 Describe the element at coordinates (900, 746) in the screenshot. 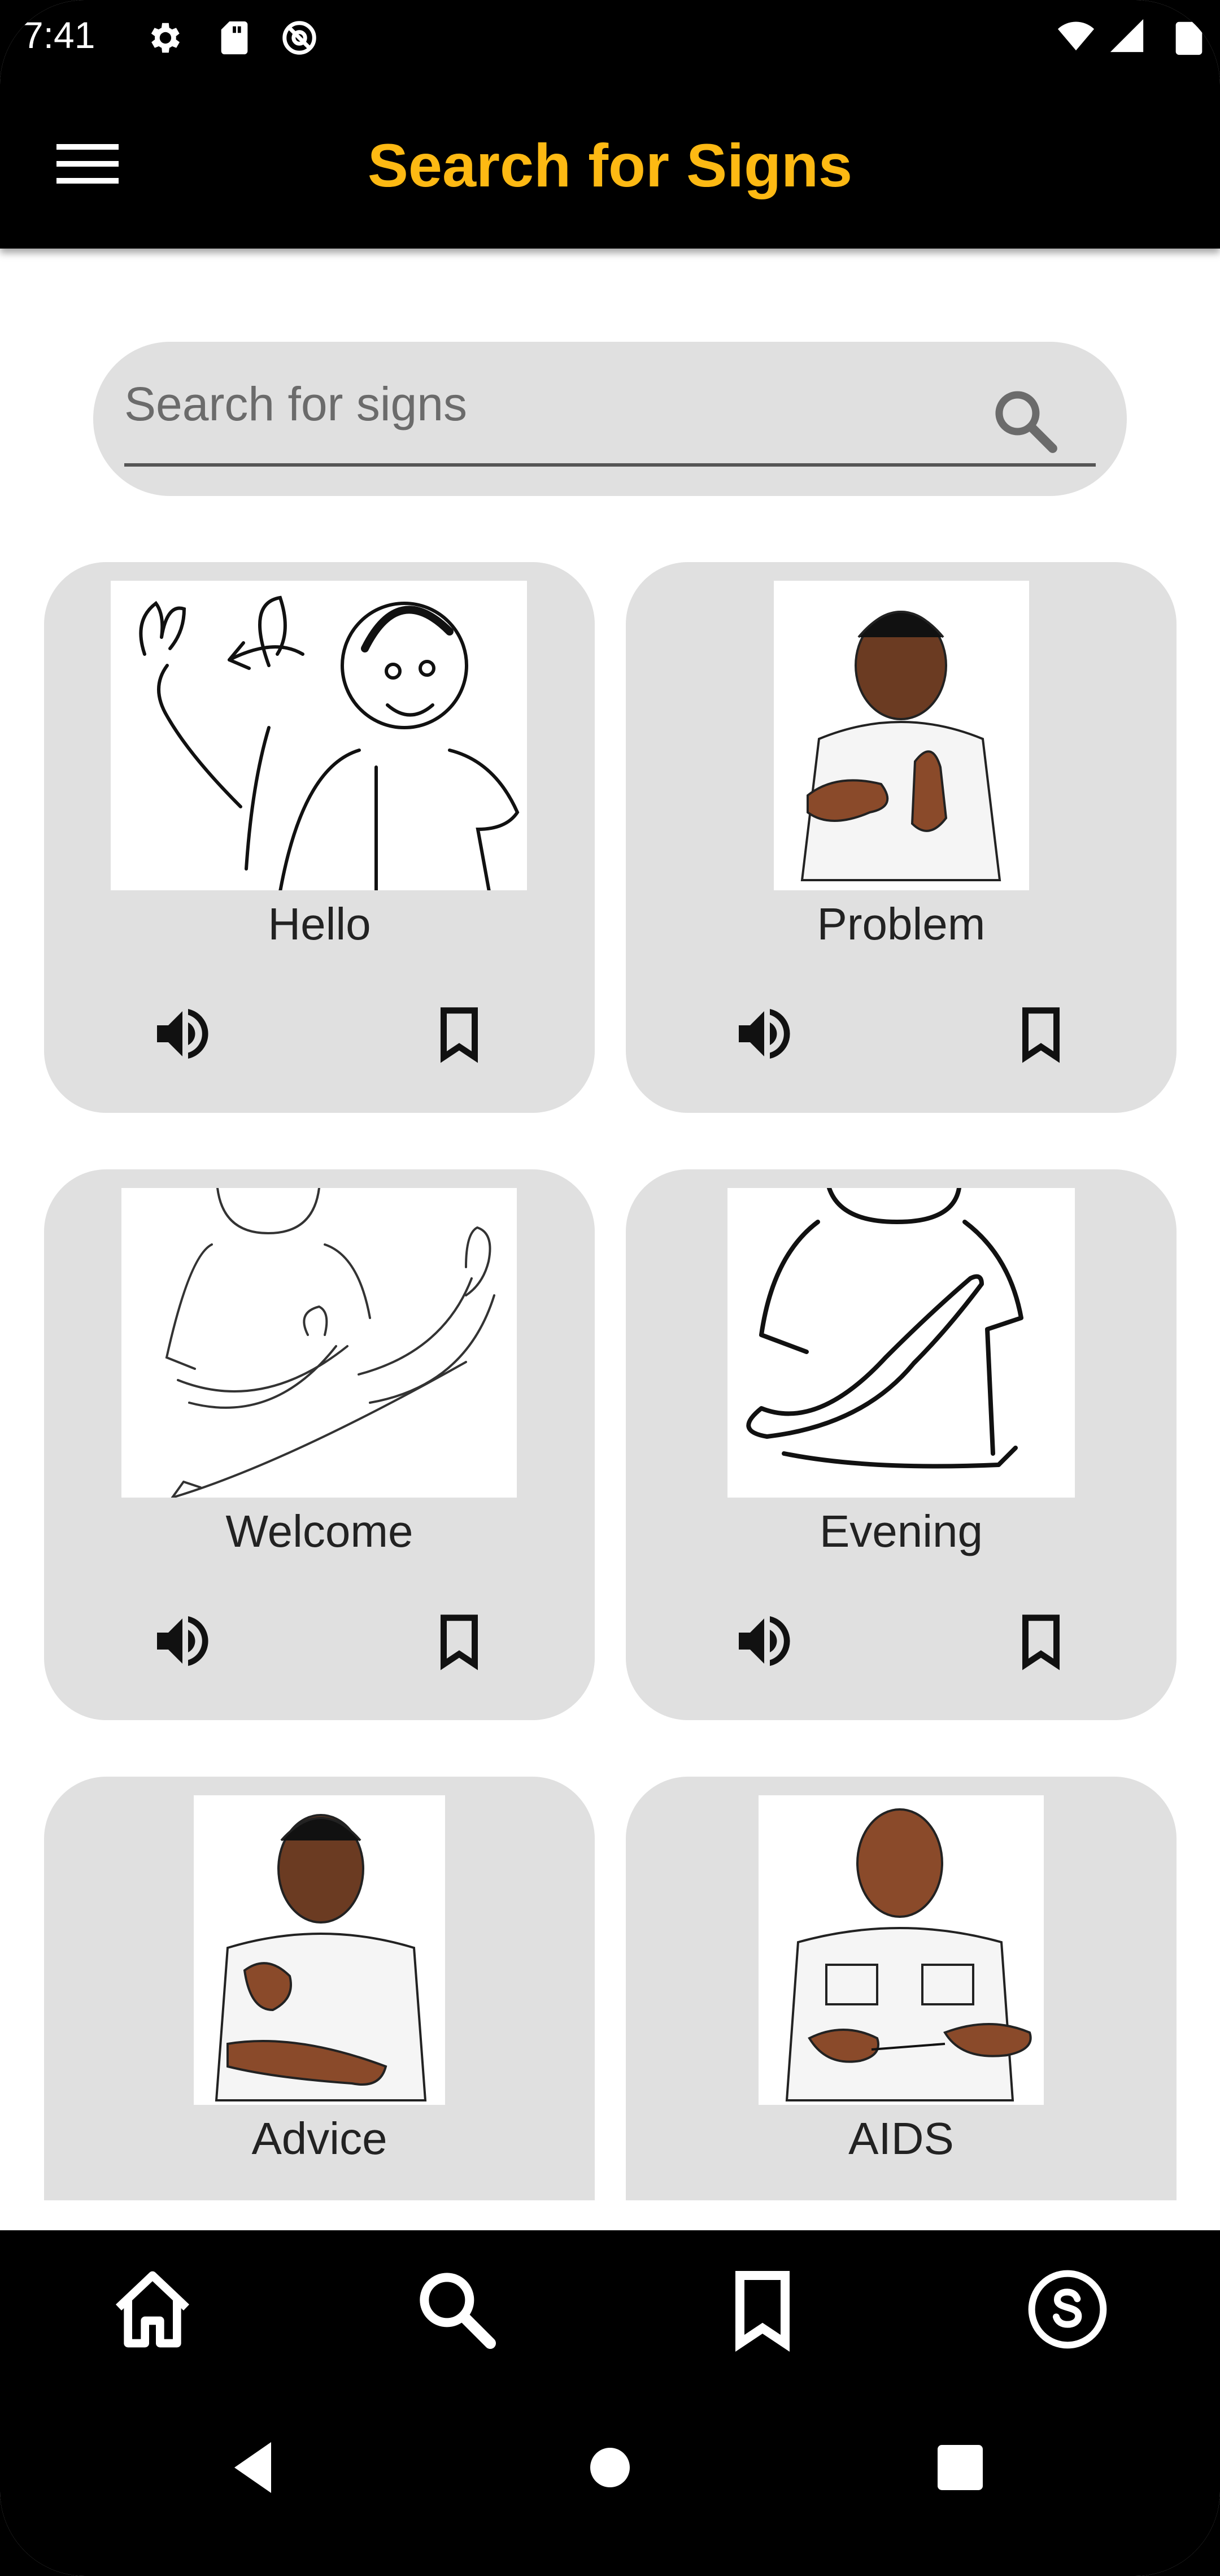

I see `problem-illustration` at that location.